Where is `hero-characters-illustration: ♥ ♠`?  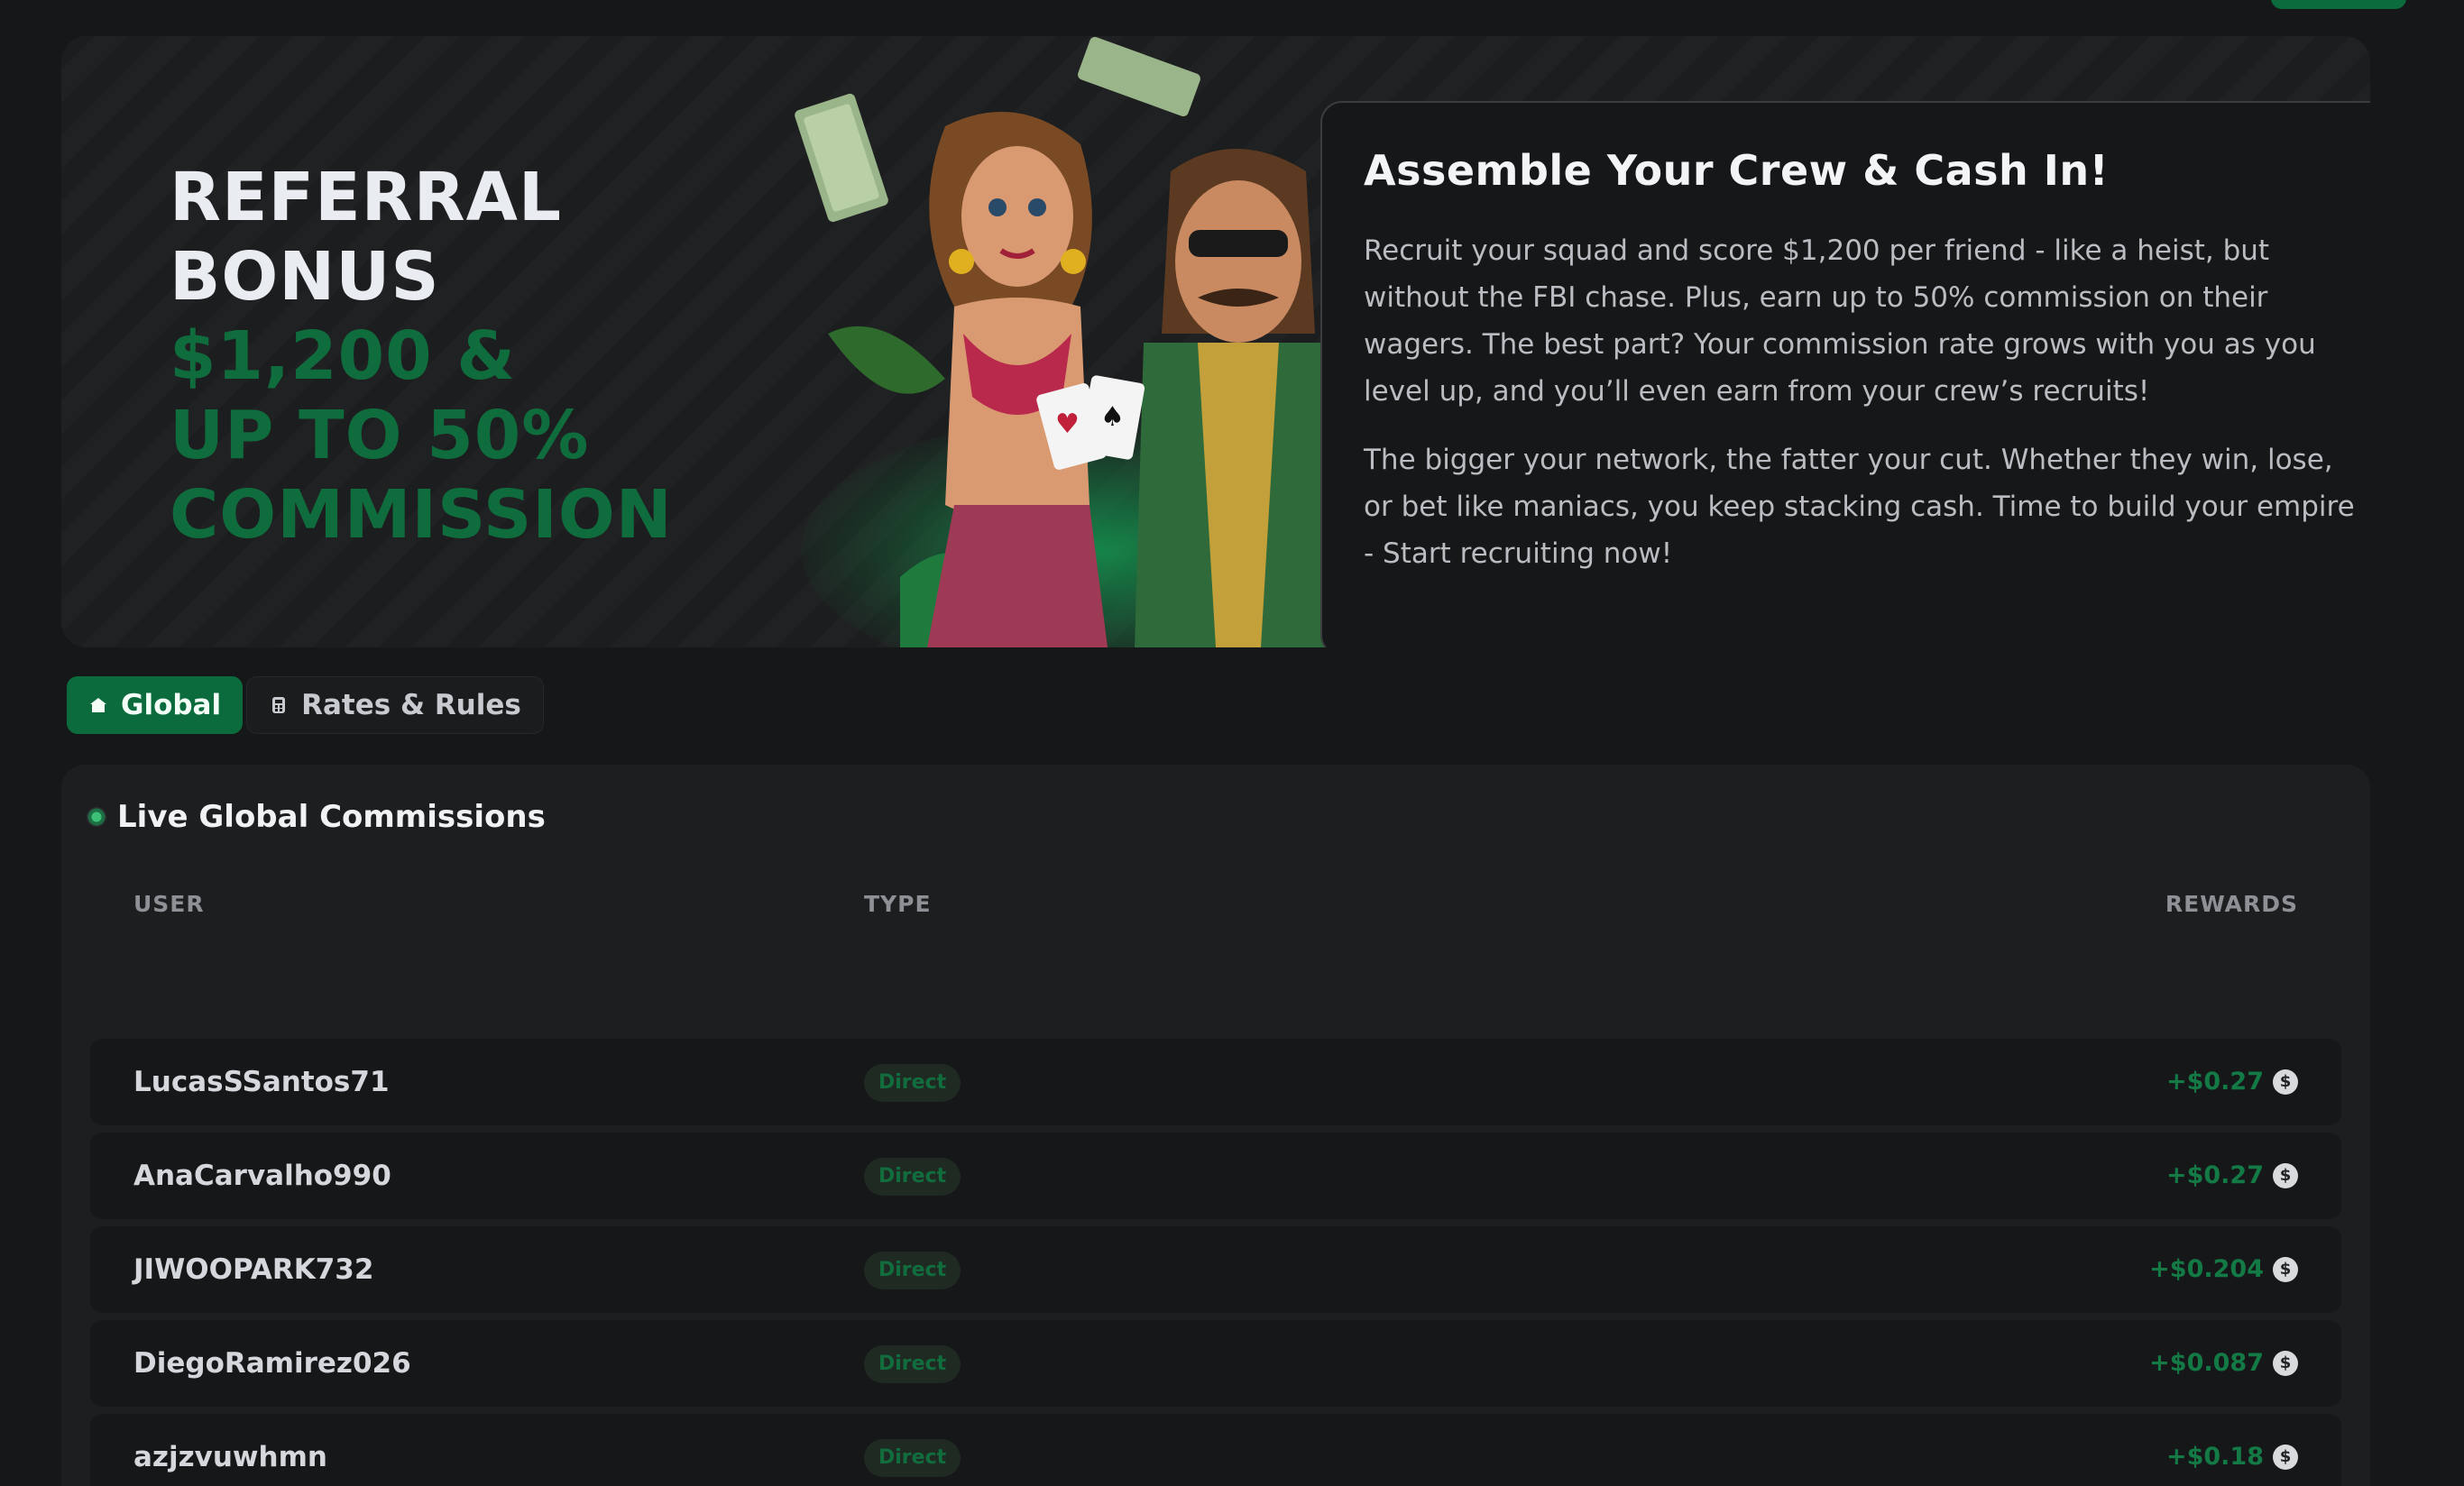
hero-characters-illustration: ♥ ♠ is located at coordinates (1078, 341).